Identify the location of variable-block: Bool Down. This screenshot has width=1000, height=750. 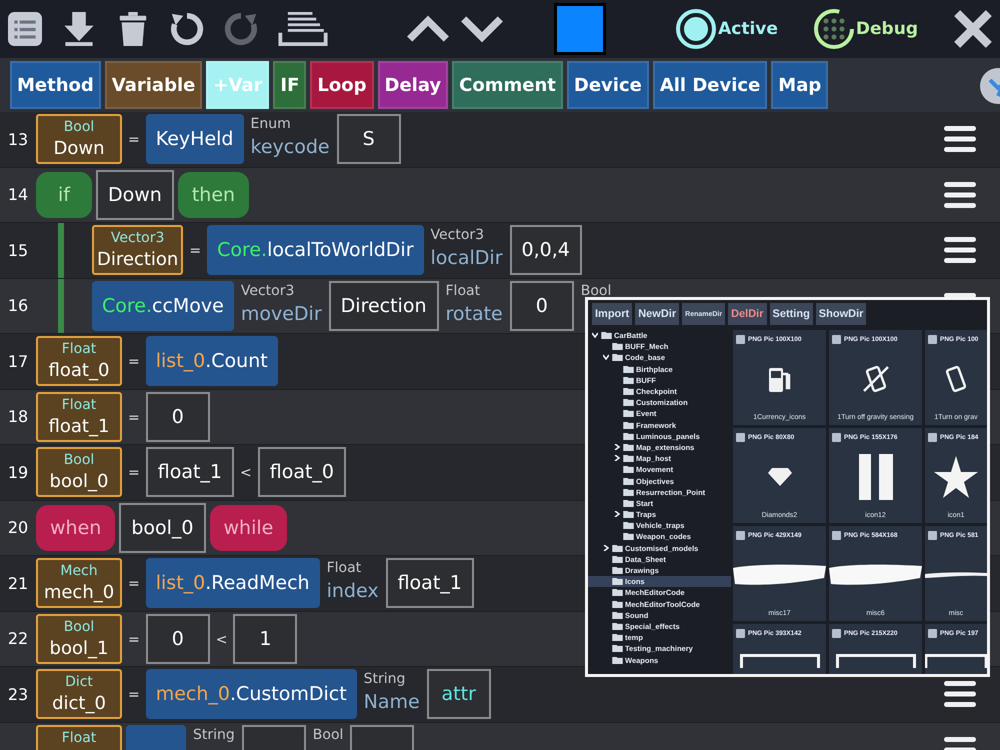
(79, 139).